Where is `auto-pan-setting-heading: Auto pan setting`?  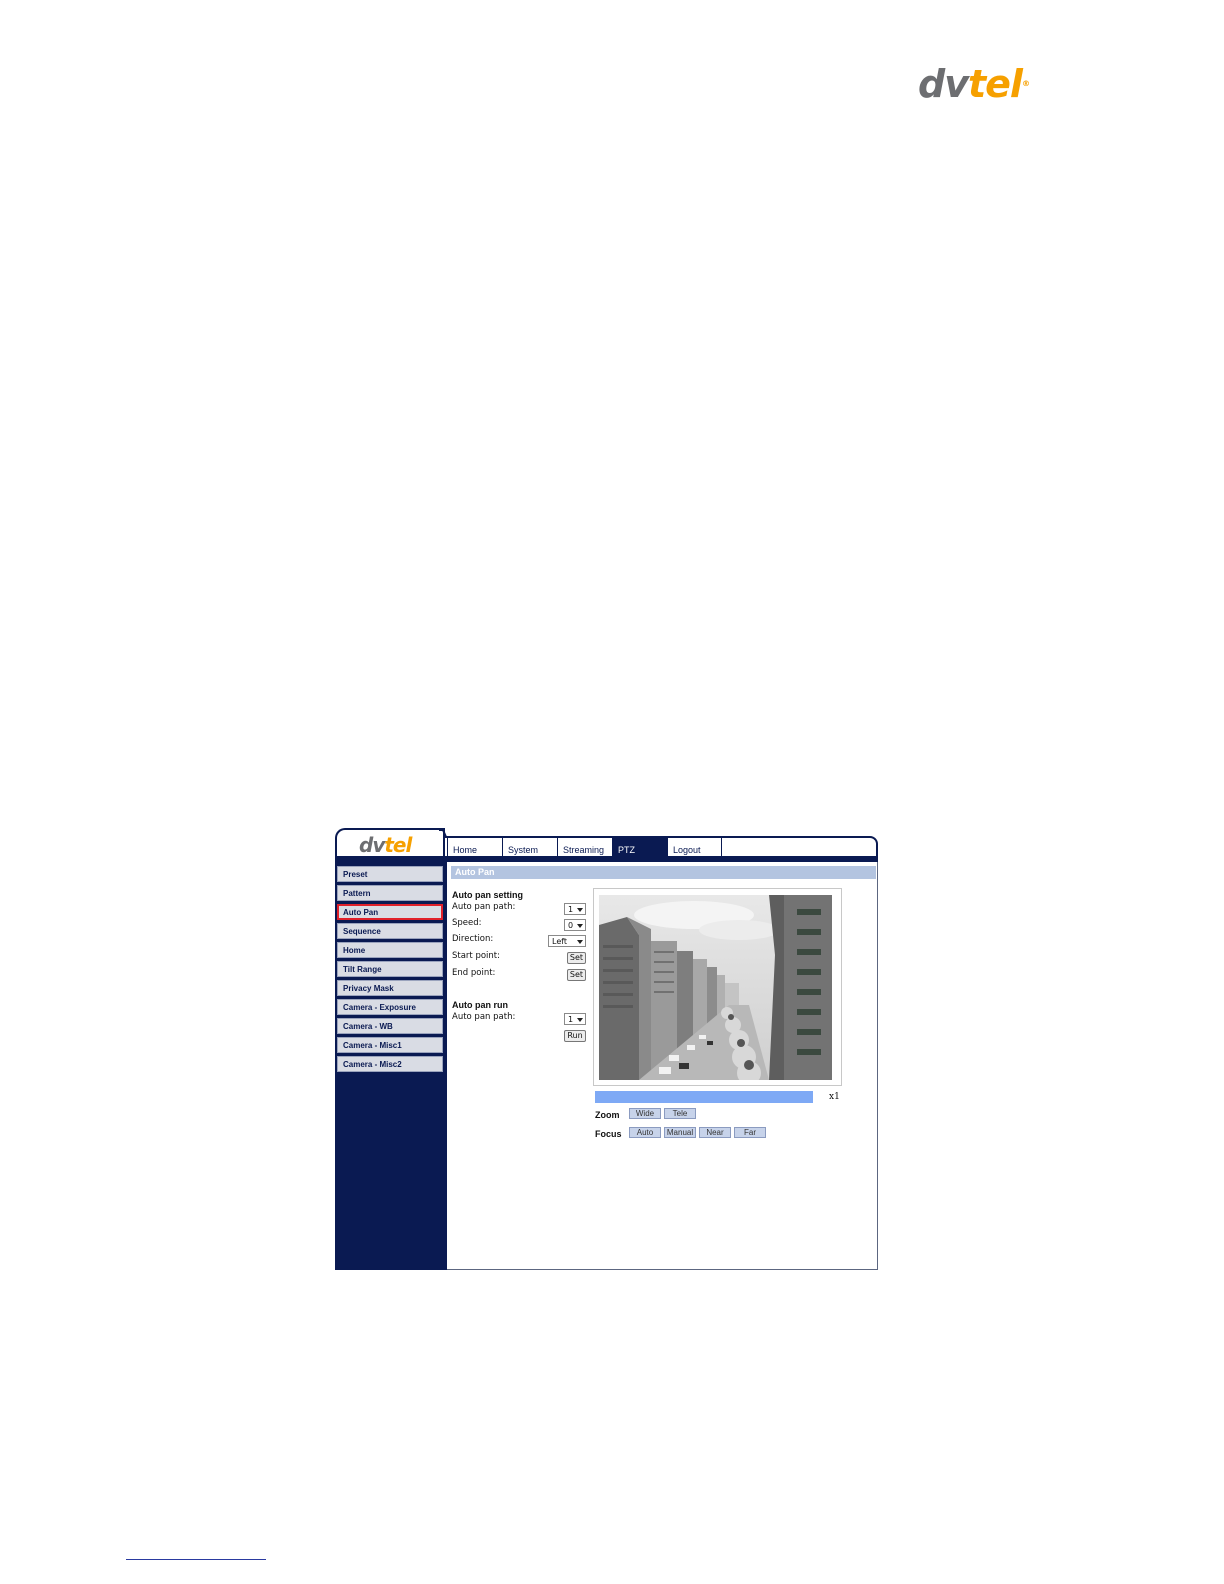 auto-pan-setting-heading: Auto pan setting is located at coordinates (487, 895).